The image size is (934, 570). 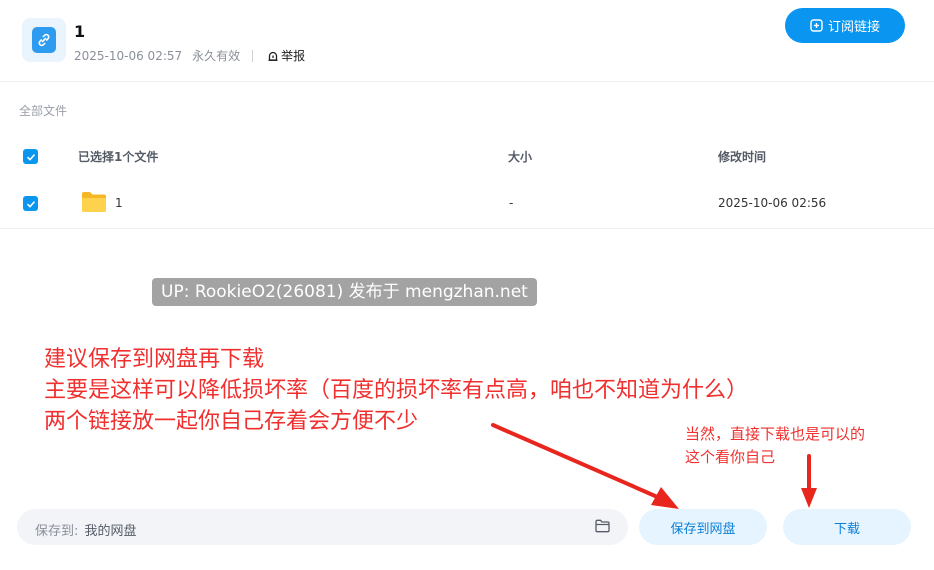 What do you see at coordinates (57, 531) in the screenshot?
I see `save-to-label: 保存到:` at bounding box center [57, 531].